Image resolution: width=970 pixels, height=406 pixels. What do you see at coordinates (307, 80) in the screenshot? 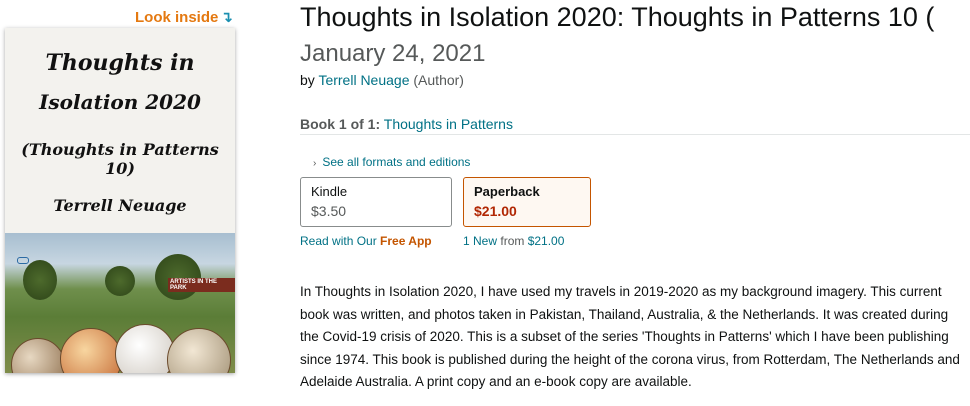
I see `byline-prefix: by` at bounding box center [307, 80].